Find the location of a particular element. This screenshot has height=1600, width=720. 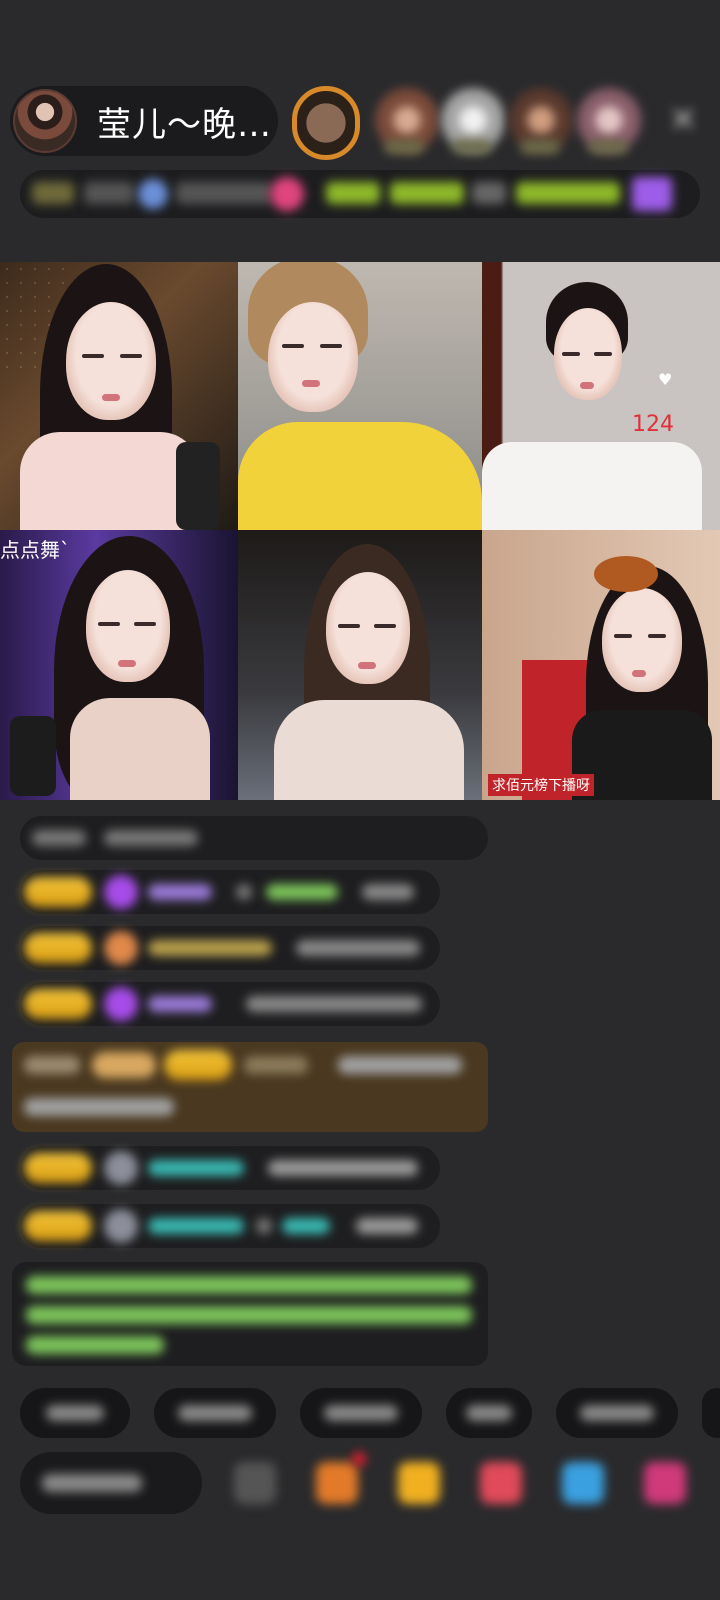

stream-tile-6: 求佰元榜下播呀 is located at coordinates (601, 665).